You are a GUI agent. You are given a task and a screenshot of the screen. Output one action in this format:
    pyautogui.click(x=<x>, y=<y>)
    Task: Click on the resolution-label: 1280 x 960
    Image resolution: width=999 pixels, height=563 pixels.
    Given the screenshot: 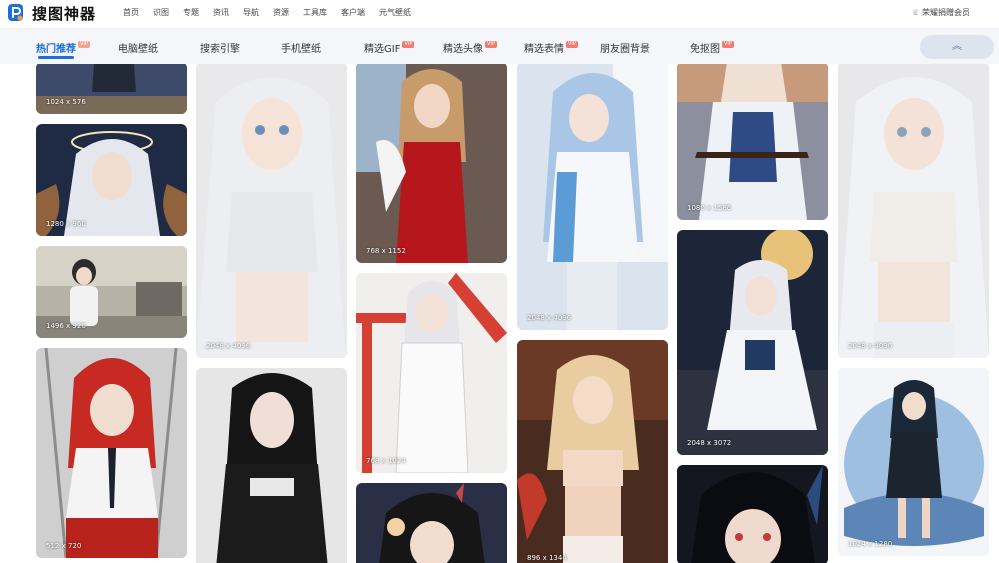 What is the action you would take?
    pyautogui.click(x=66, y=224)
    